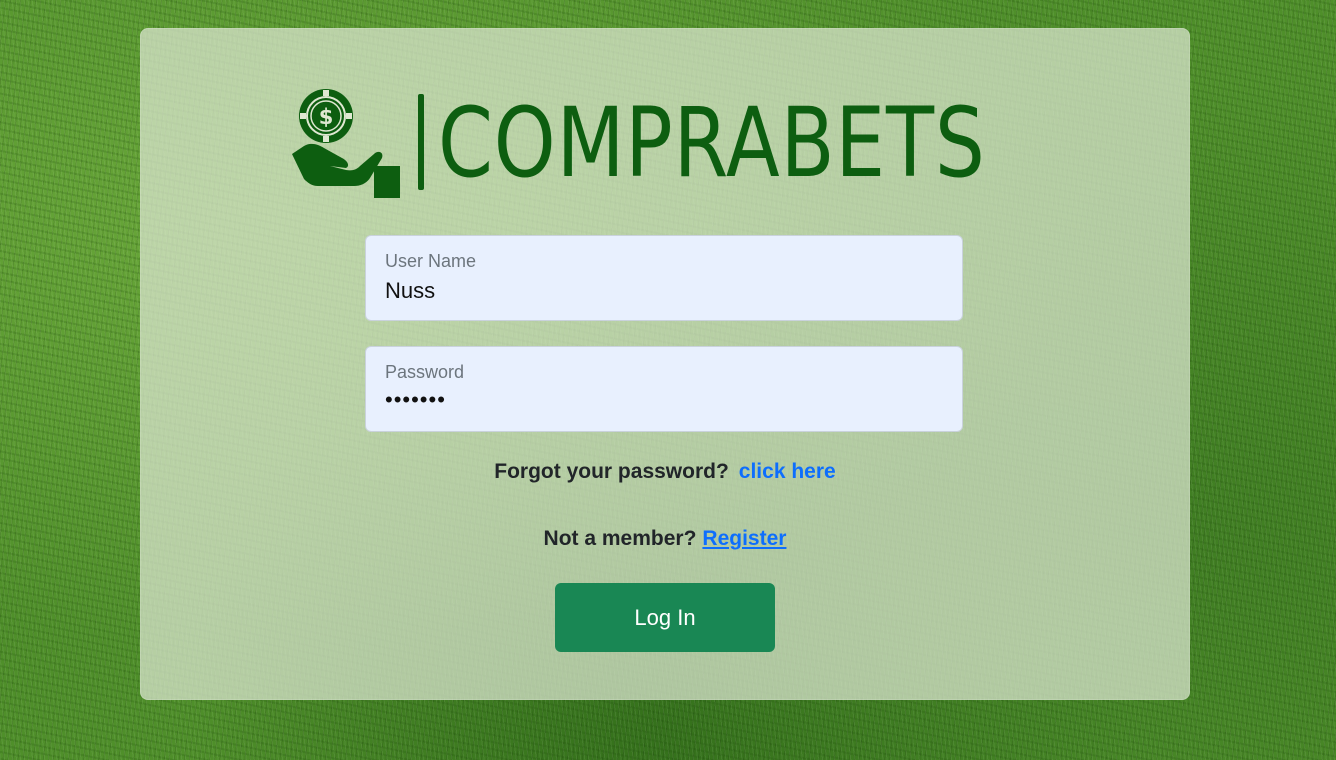 Image resolution: width=1336 pixels, height=760 pixels. I want to click on password-label: Password, so click(425, 372).